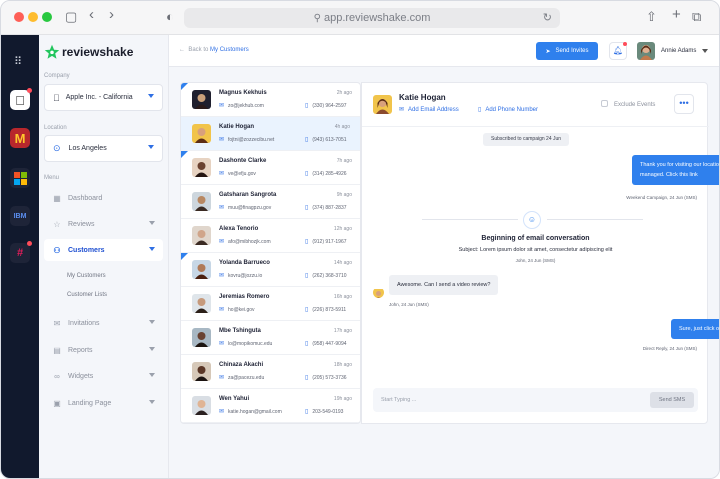 Image resolution: width=720 pixels, height=479 pixels. What do you see at coordinates (244, 297) in the screenshot?
I see `contact-name: Jeremias Romero` at bounding box center [244, 297].